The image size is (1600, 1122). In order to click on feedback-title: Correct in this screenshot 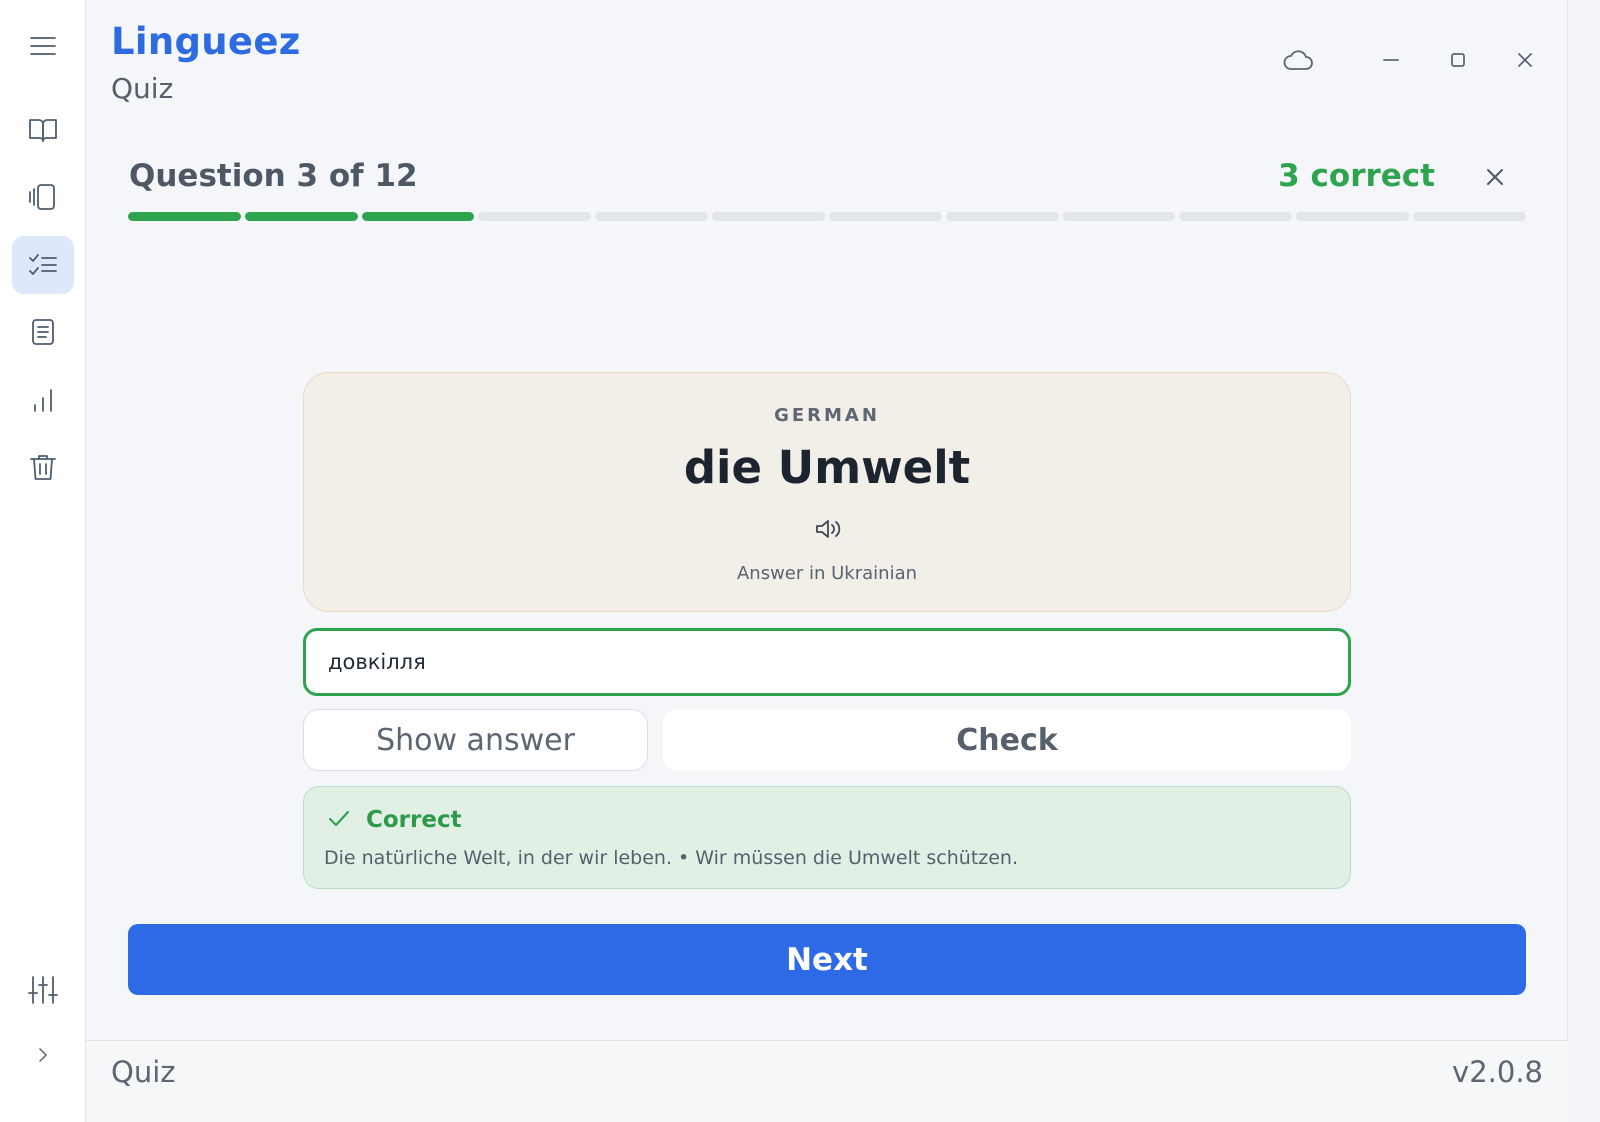, I will do `click(414, 820)`.